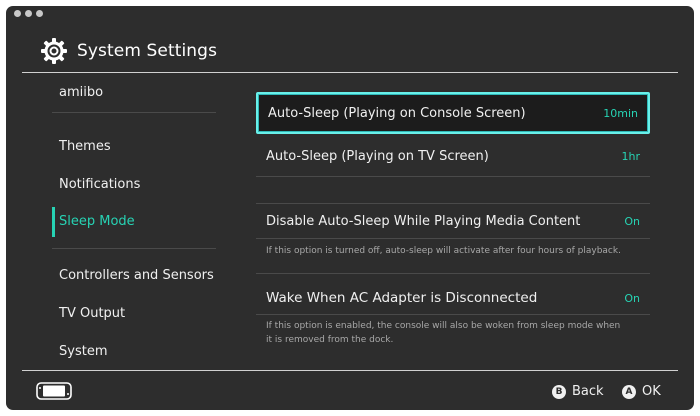 The width and height of the screenshot is (700, 416). I want to click on sidebar-item-label: TV Output, so click(92, 313).